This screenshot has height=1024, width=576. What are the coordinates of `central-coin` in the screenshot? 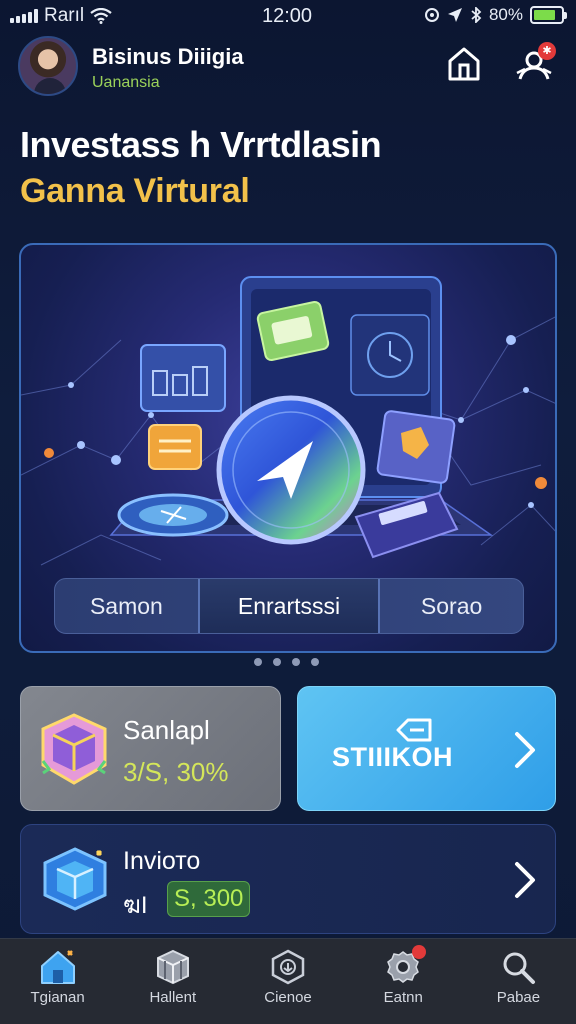 It's located at (291, 470).